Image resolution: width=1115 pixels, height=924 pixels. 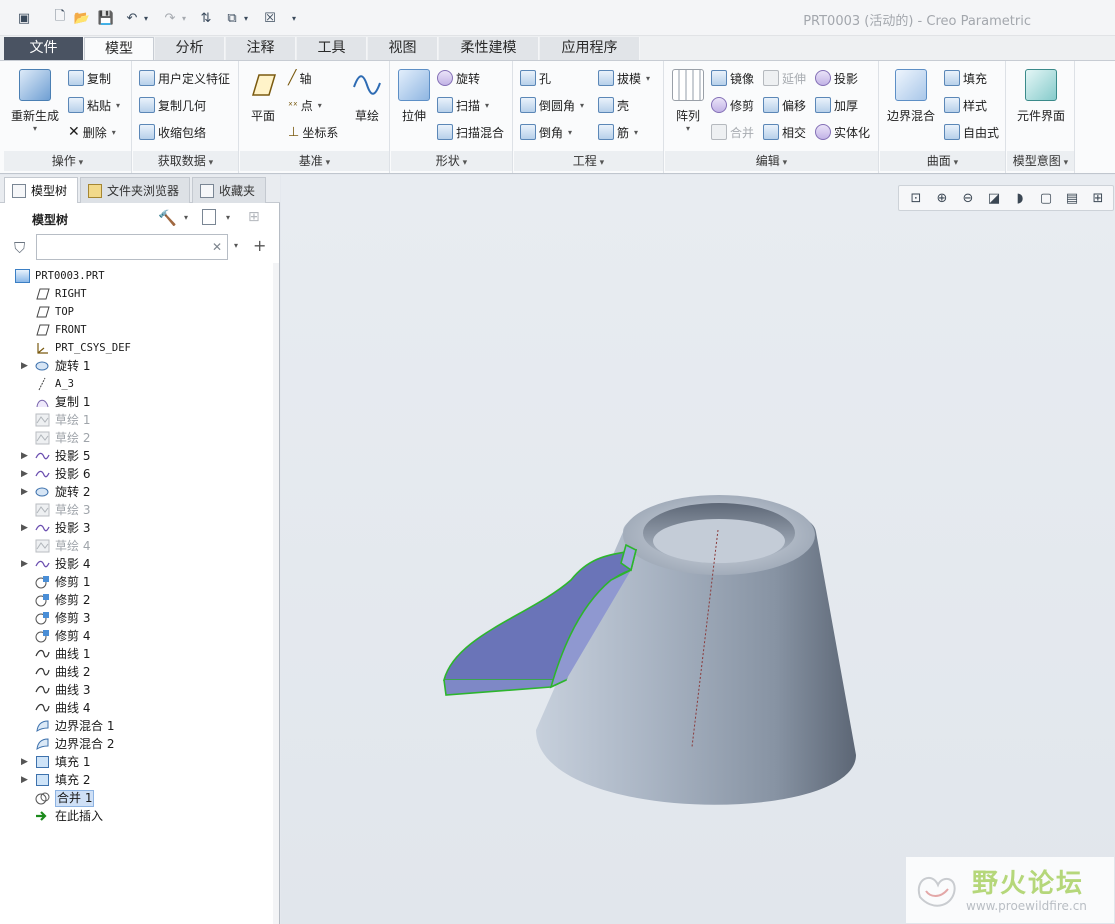 What do you see at coordinates (35, 128) in the screenshot?
I see `regenerate-dropdown-icon: ▾` at bounding box center [35, 128].